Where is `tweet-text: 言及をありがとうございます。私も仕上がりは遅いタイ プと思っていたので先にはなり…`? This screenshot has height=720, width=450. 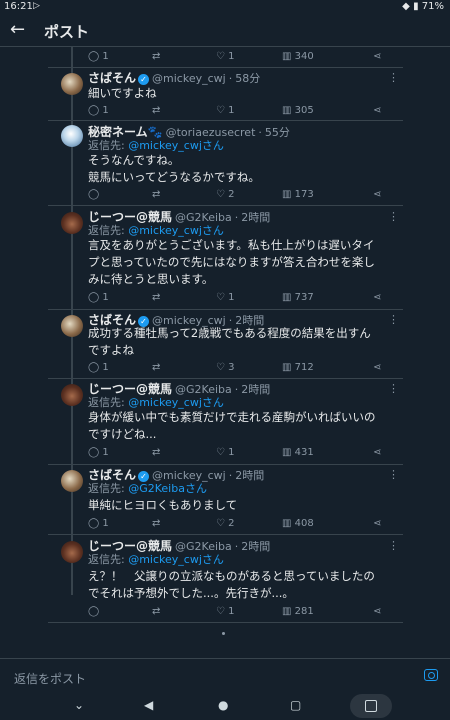
tweet-text: 言及をありがとうございます。私も仕上がりは遅いタイ プと思っていたので先にはなり… is located at coordinates (231, 262).